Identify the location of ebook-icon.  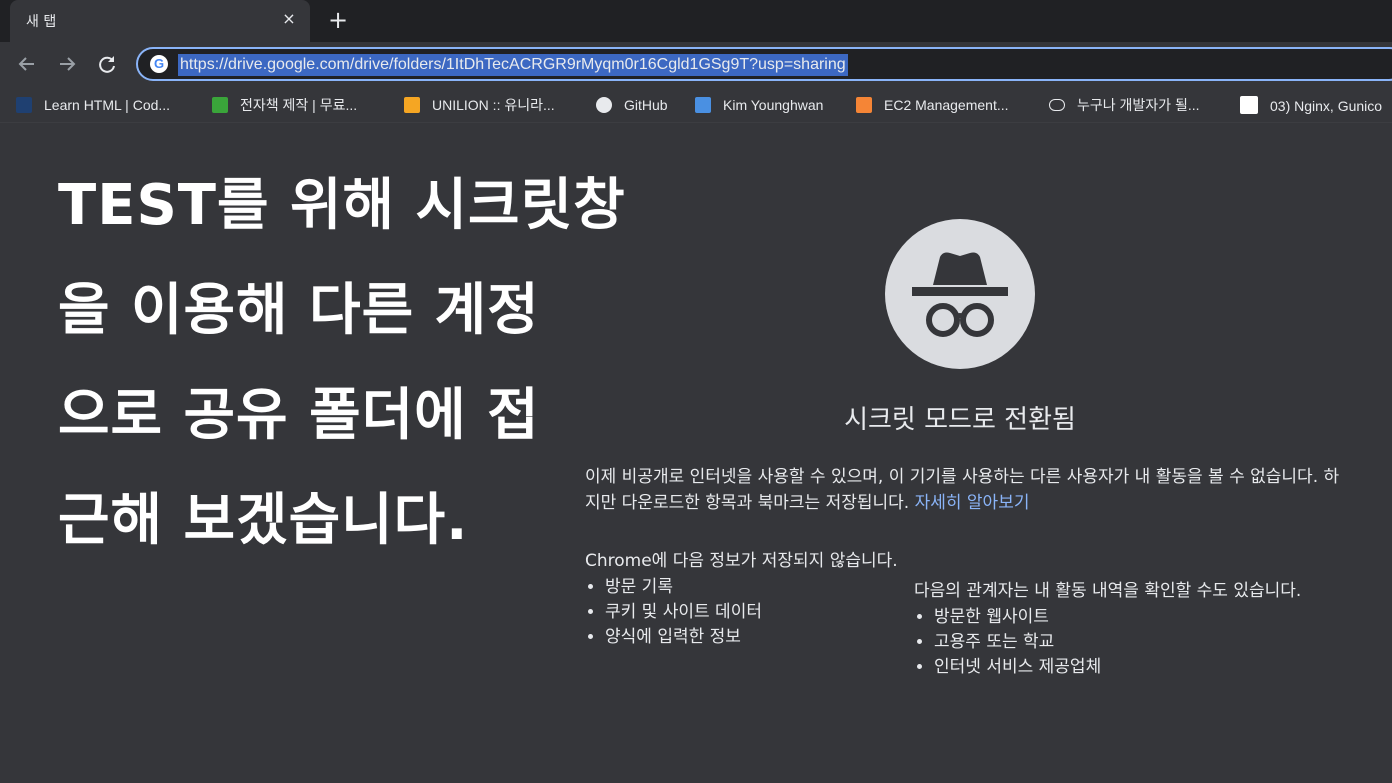
(220, 105).